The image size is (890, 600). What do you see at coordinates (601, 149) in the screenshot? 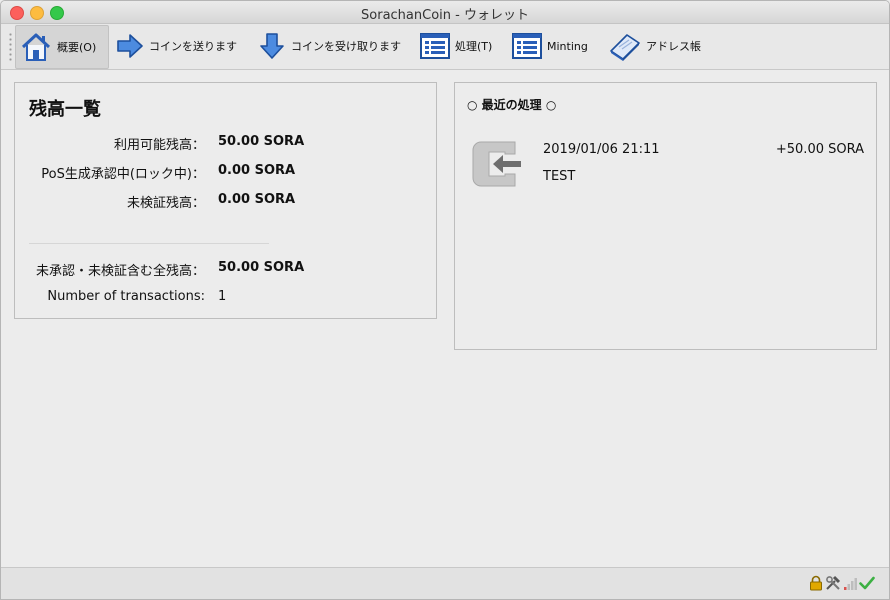
I see `tx-datetime: 2019/01/06 21:11` at bounding box center [601, 149].